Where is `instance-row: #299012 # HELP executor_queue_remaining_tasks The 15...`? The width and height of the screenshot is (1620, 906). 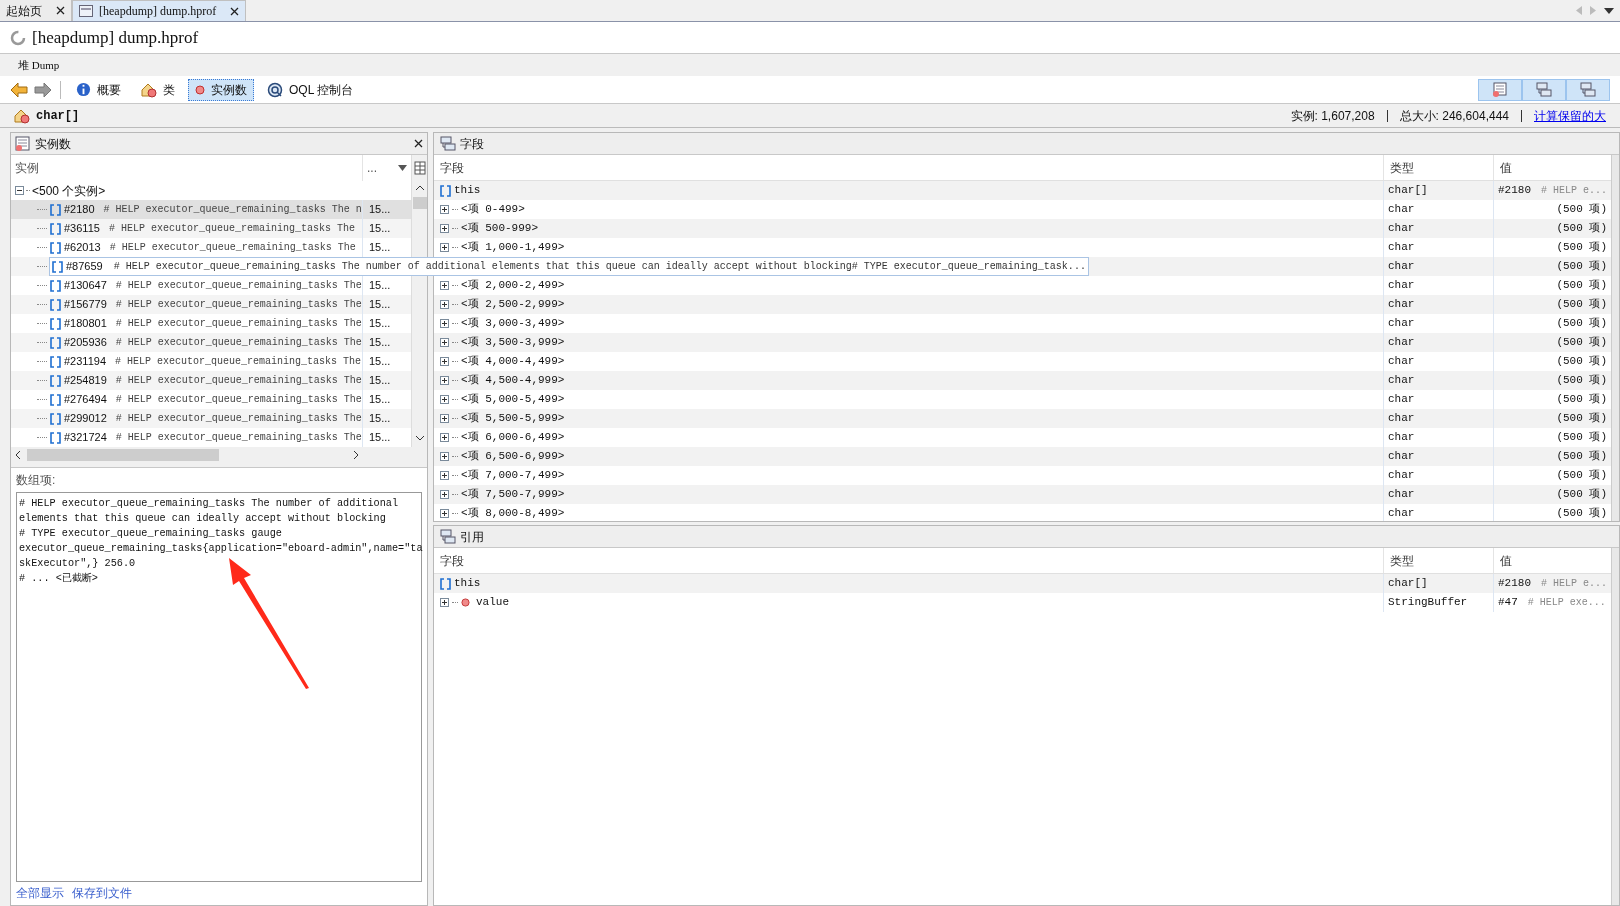
instance-row: #299012 # HELP executor_queue_remaining_tasks The 15... is located at coordinates (211, 418).